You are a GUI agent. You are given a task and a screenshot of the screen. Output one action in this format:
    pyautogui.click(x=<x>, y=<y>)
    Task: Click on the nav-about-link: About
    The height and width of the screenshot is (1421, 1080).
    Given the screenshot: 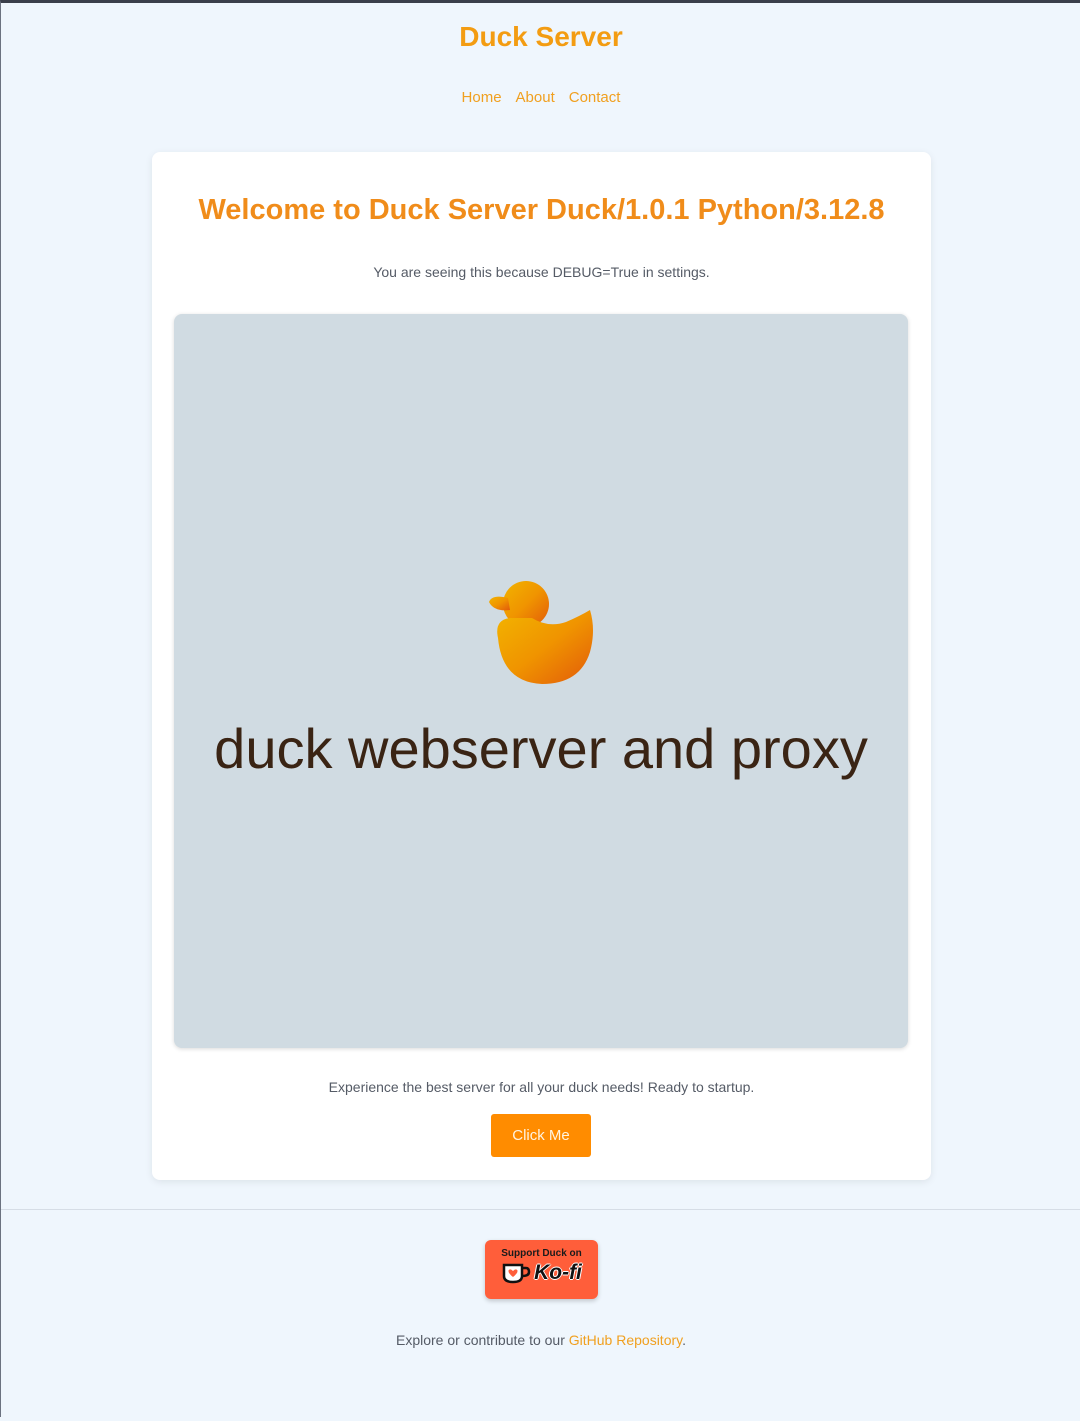 What is the action you would take?
    pyautogui.click(x=535, y=97)
    